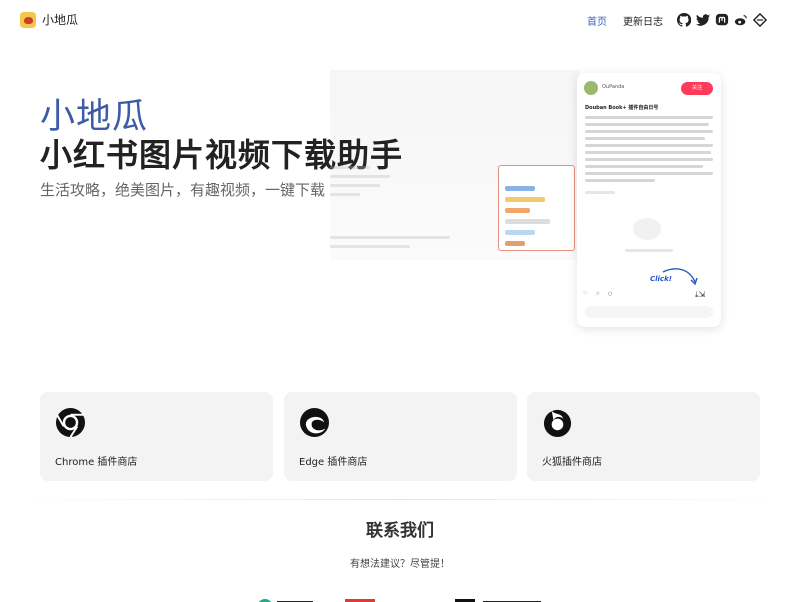 The width and height of the screenshot is (800, 602). I want to click on mastodon-icon, so click(722, 19).